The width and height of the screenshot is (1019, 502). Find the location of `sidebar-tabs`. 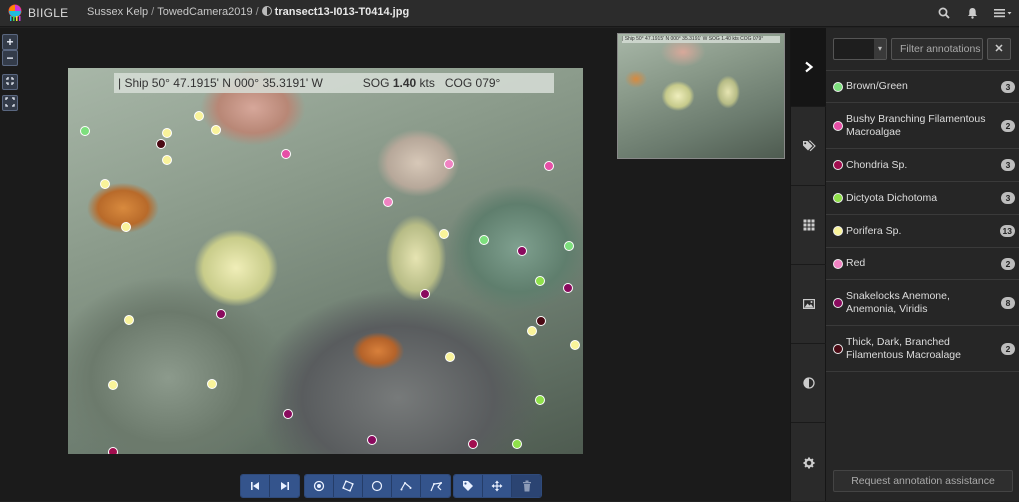

sidebar-tabs is located at coordinates (808, 264).